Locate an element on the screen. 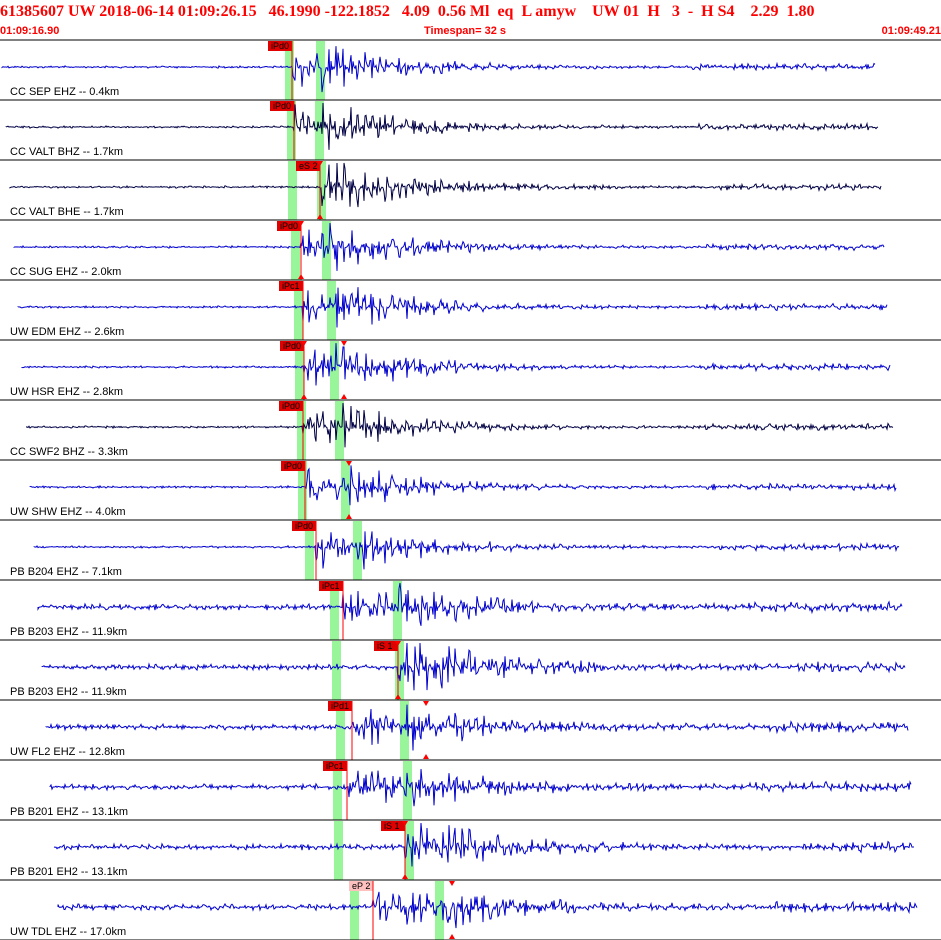  channel-label: PB B203 EHZ -- 11.9km is located at coordinates (69, 632).